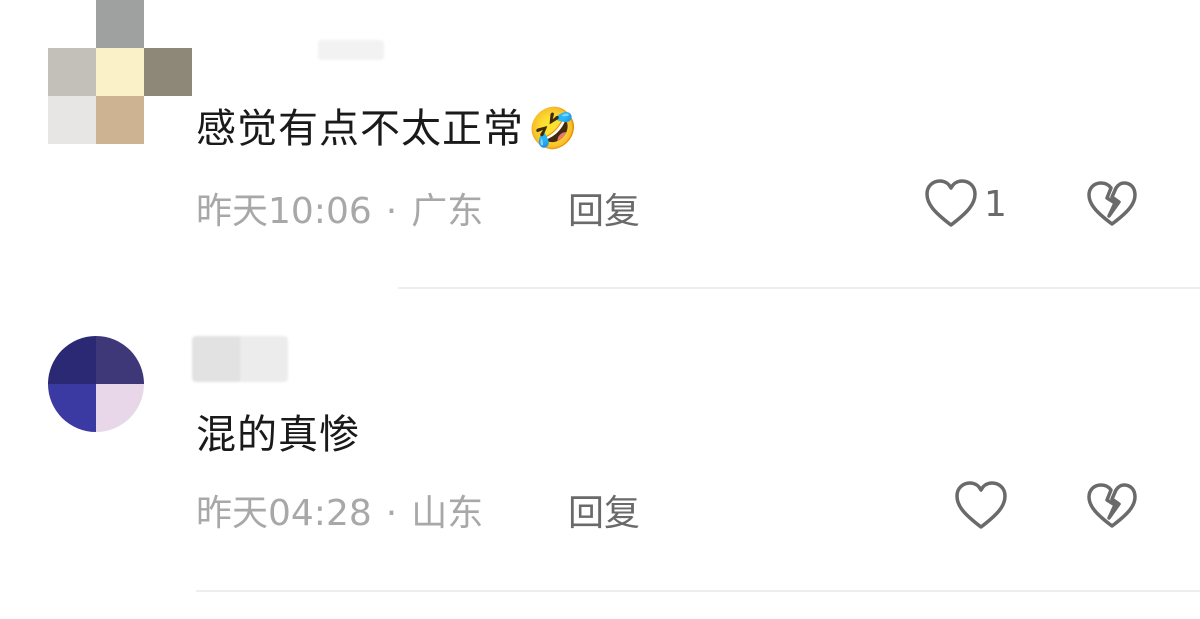 This screenshot has height=619, width=1200. Describe the element at coordinates (553, 129) in the screenshot. I see `rolling-laughing-emoji-icon: 🤣` at that location.